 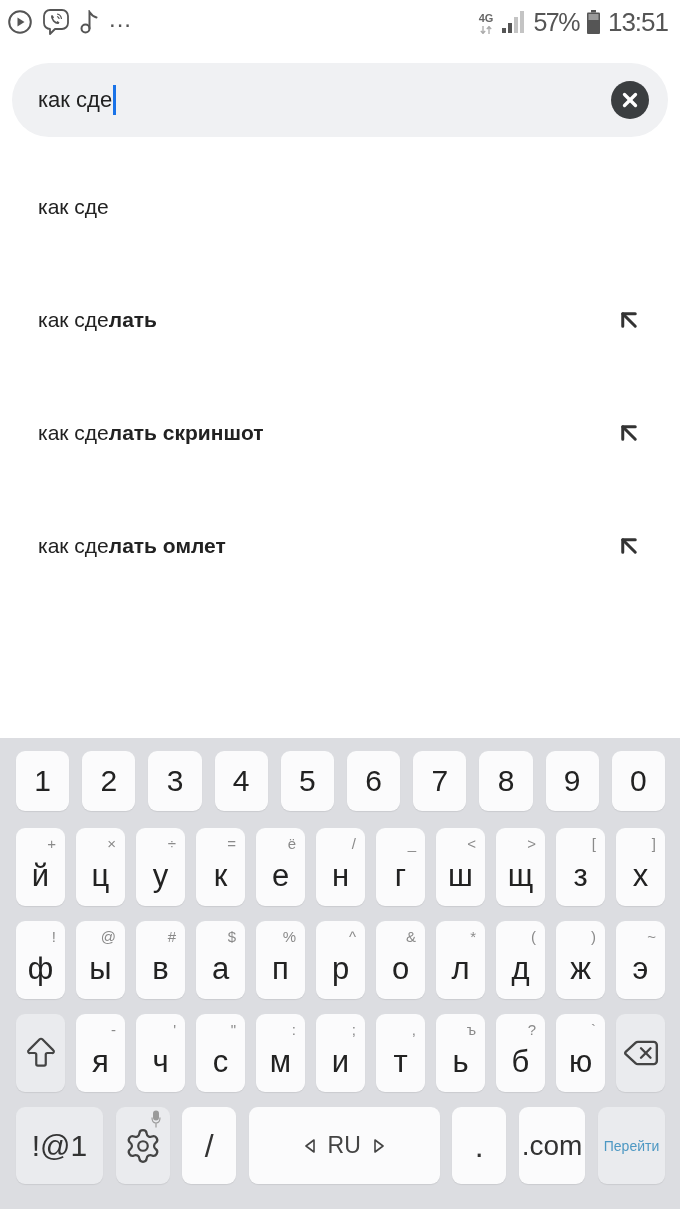 What do you see at coordinates (473, 937) in the screenshot?
I see `key-hint: *` at bounding box center [473, 937].